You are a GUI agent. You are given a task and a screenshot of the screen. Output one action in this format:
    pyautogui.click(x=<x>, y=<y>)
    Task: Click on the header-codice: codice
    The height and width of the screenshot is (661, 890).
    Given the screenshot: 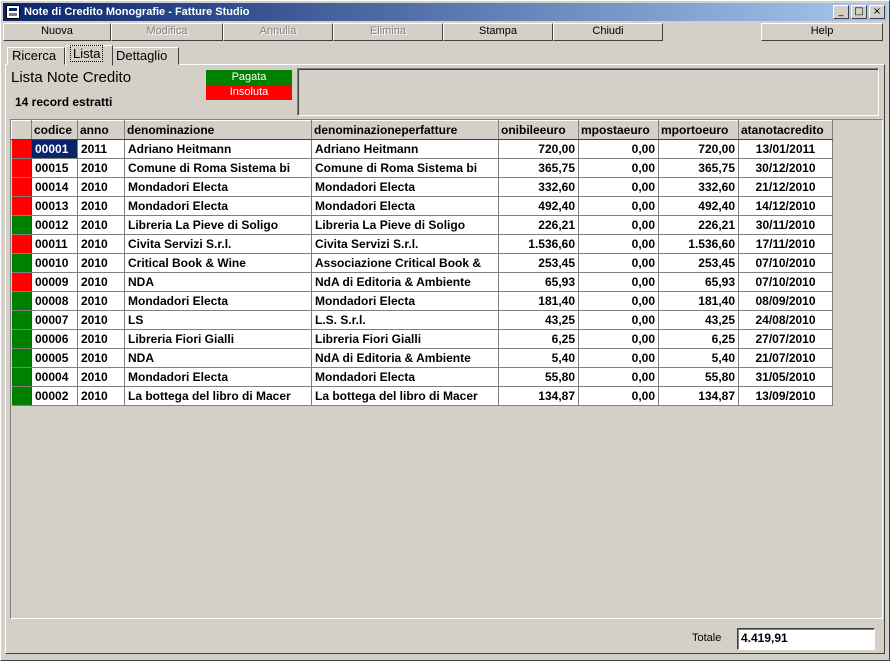 What is the action you would take?
    pyautogui.click(x=54, y=130)
    